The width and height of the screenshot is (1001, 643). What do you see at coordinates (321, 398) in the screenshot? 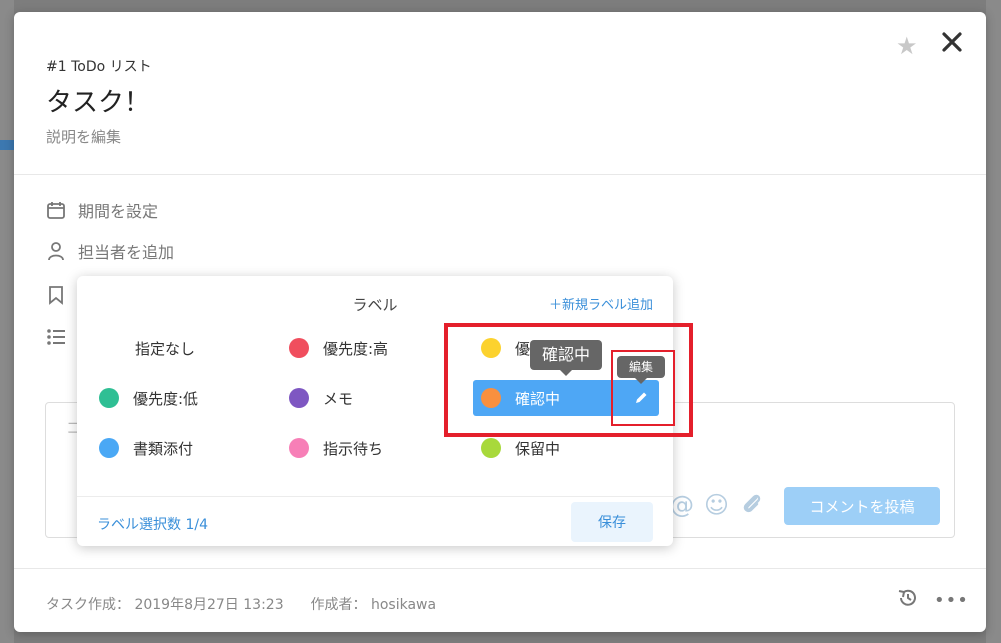
I see `label-option-memo: メモ` at bounding box center [321, 398].